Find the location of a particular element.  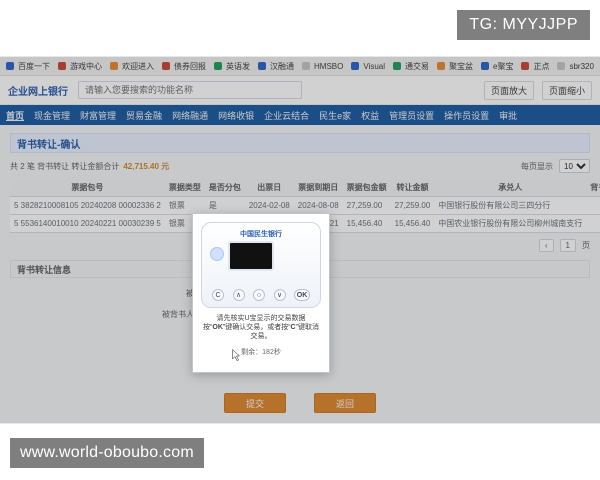

bluetooth-icon is located at coordinates (217, 254).